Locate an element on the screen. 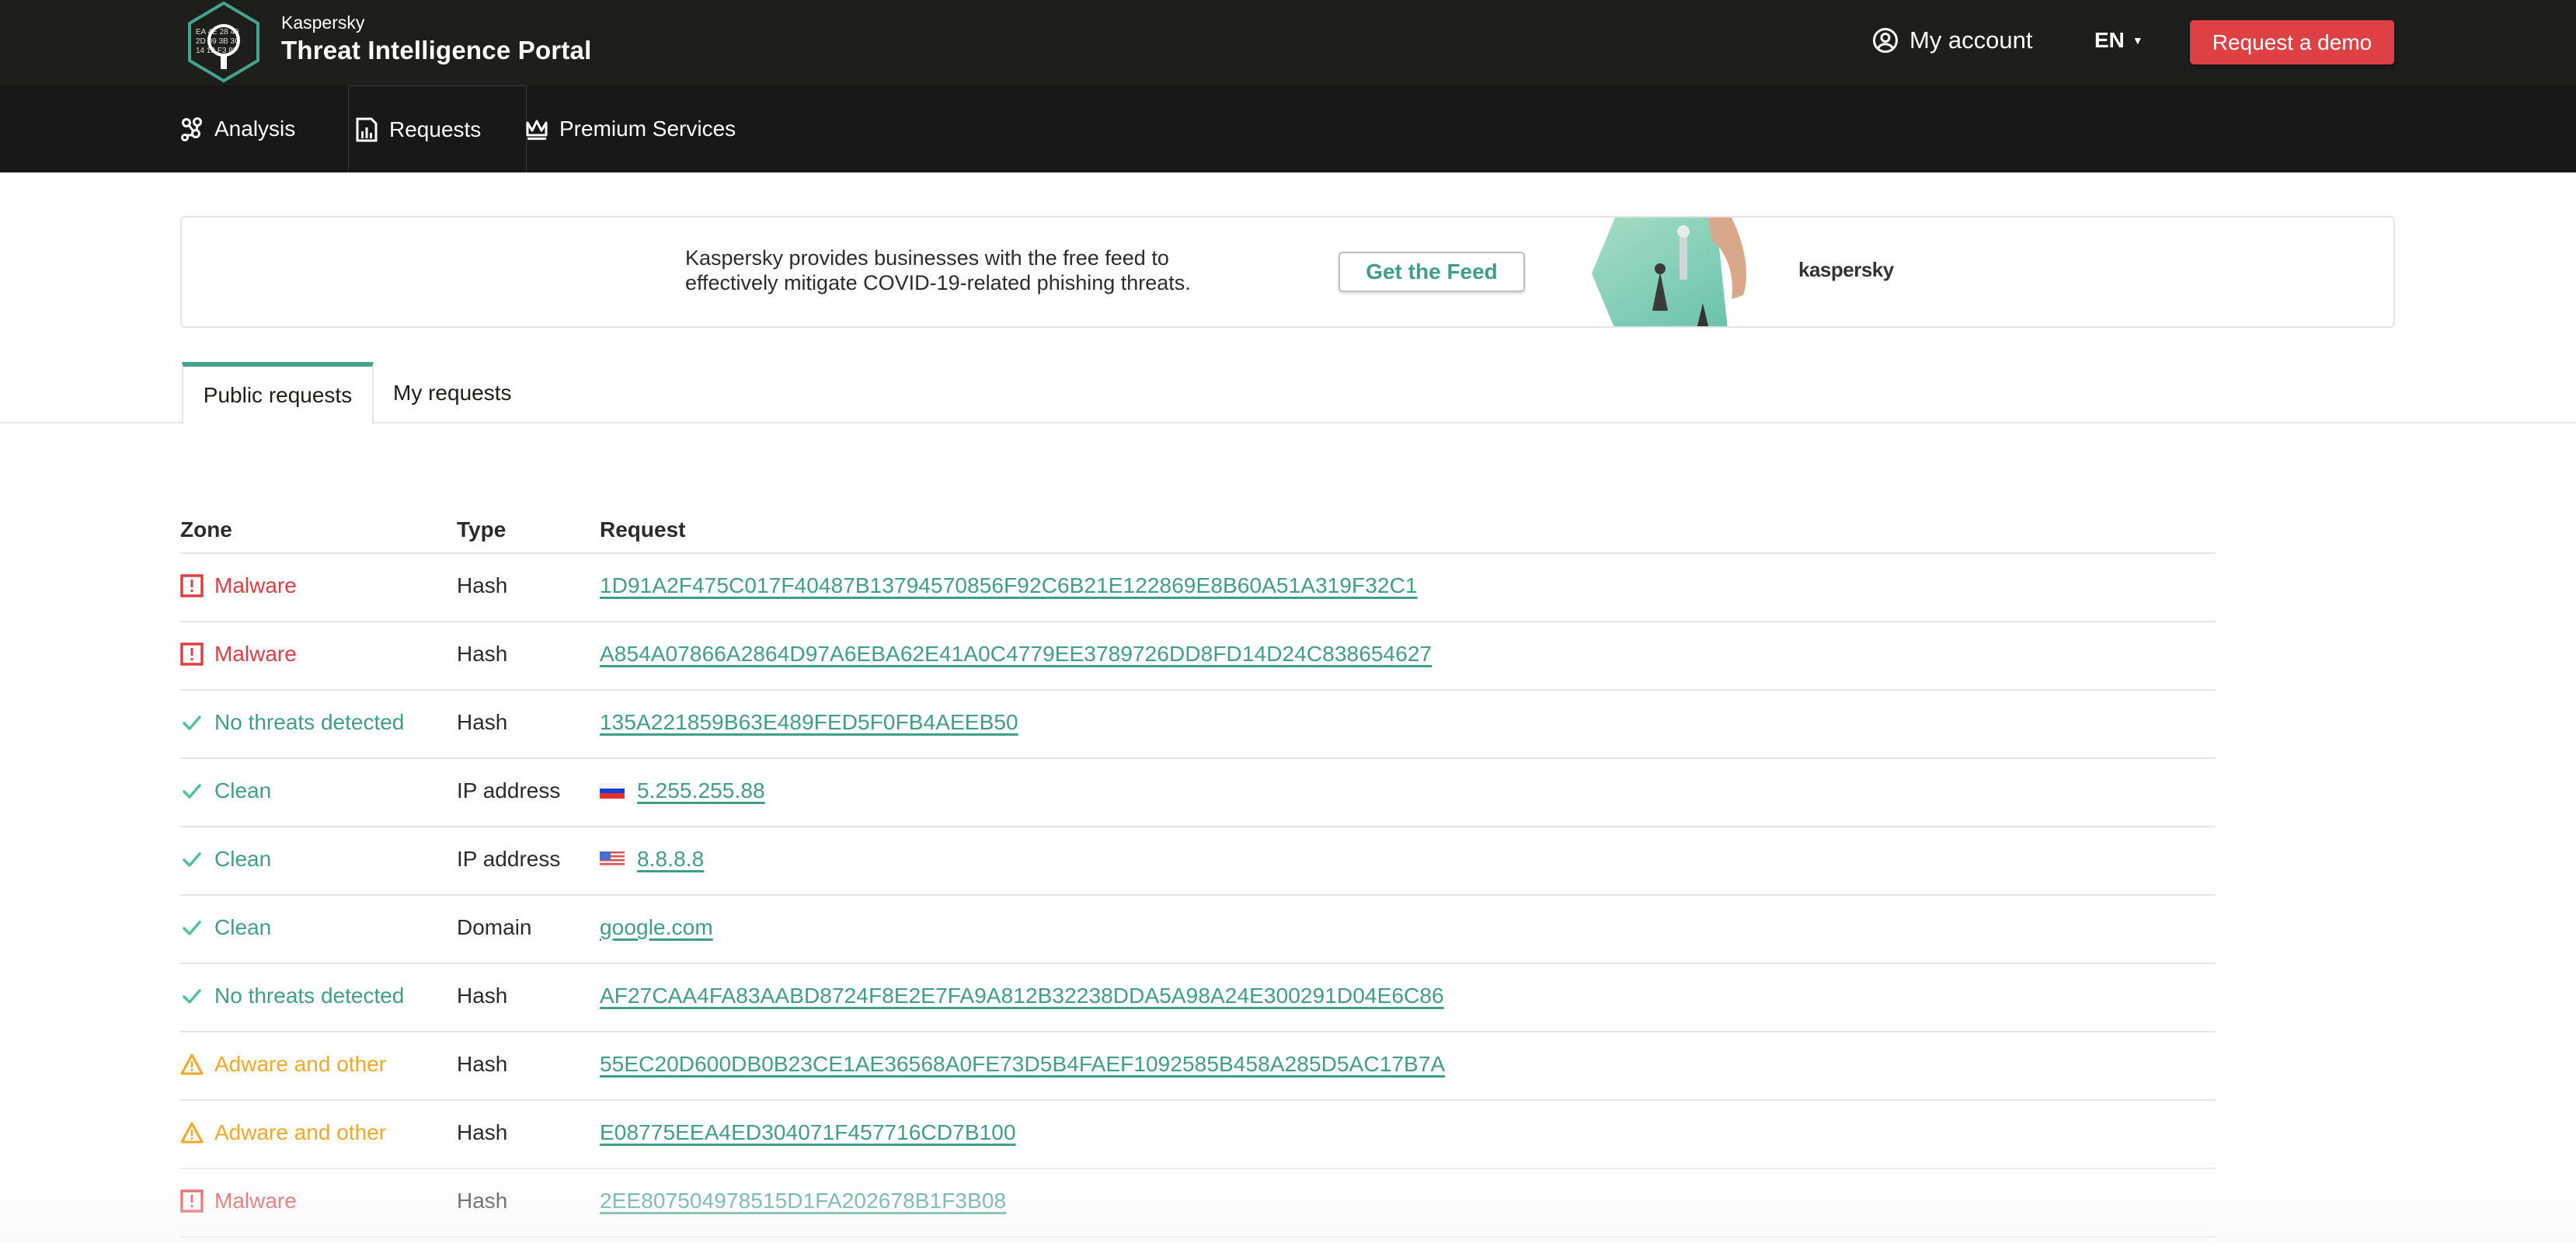 The height and width of the screenshot is (1243, 2576). table-row: Clean Domain google.com is located at coordinates (1198, 930).